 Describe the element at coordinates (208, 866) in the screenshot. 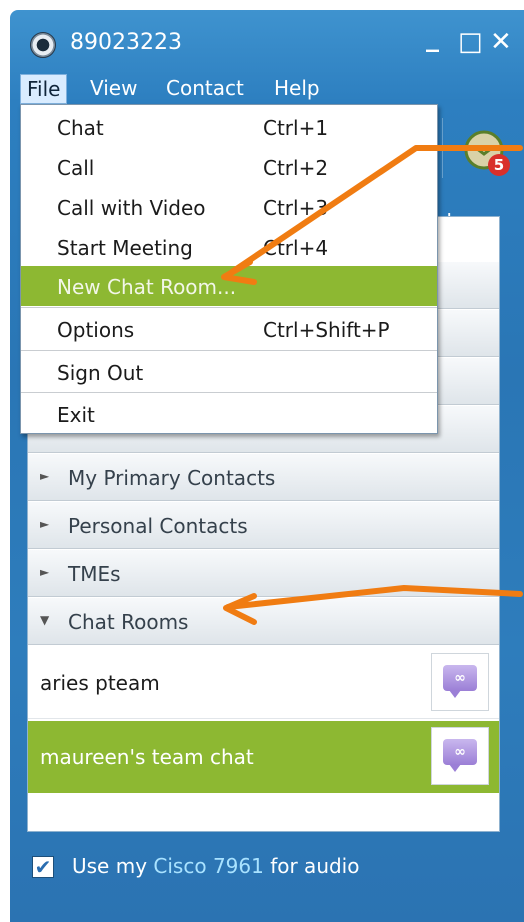

I see `device-link: Cisco 7961` at that location.